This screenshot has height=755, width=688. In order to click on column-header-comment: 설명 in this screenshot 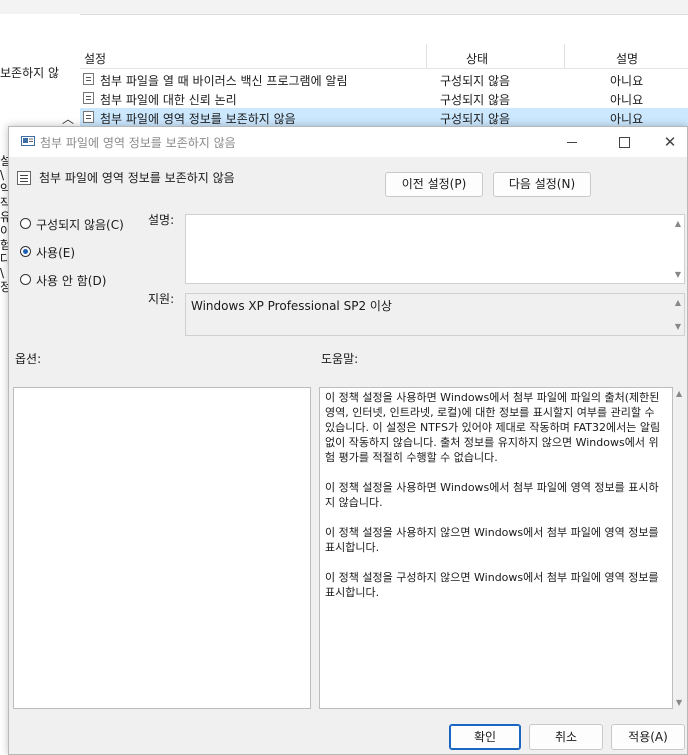, I will do `click(627, 58)`.